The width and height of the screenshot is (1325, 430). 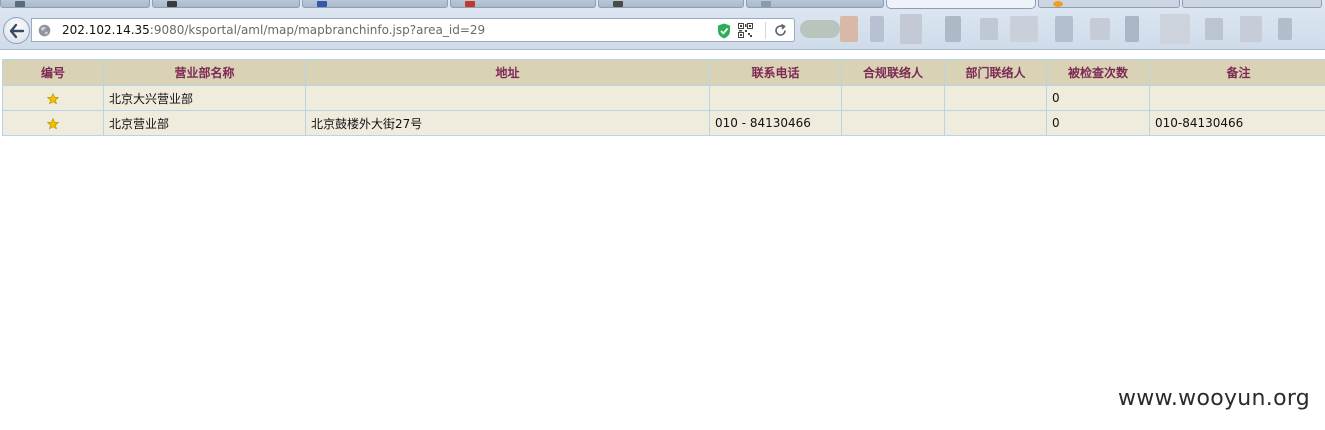 What do you see at coordinates (961, 4) in the screenshot?
I see `browser-tab-active` at bounding box center [961, 4].